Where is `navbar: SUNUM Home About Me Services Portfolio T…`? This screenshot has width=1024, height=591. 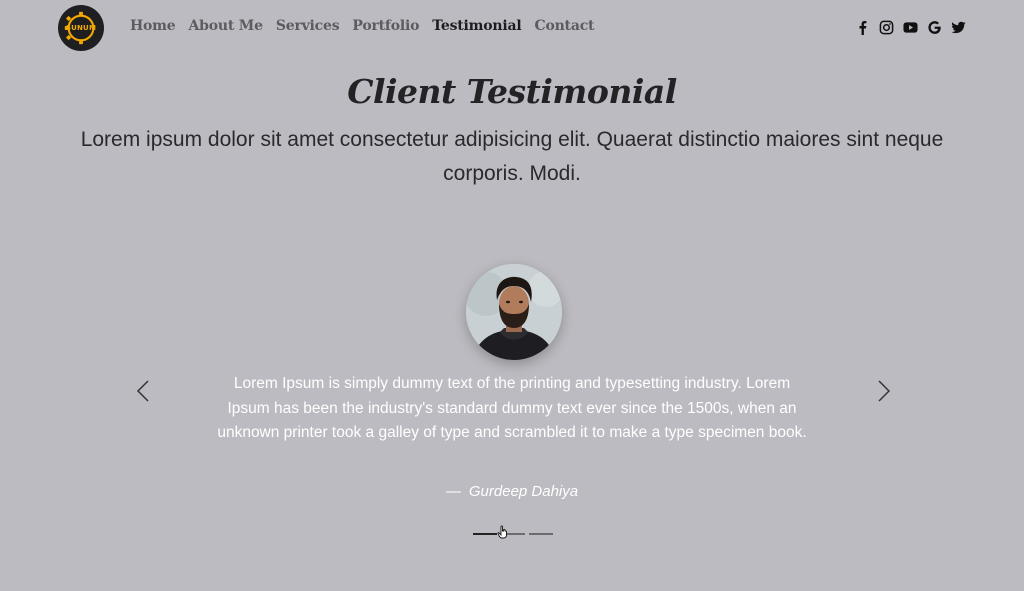
navbar: SUNUM Home About Me Services Portfolio T… is located at coordinates (512, 28).